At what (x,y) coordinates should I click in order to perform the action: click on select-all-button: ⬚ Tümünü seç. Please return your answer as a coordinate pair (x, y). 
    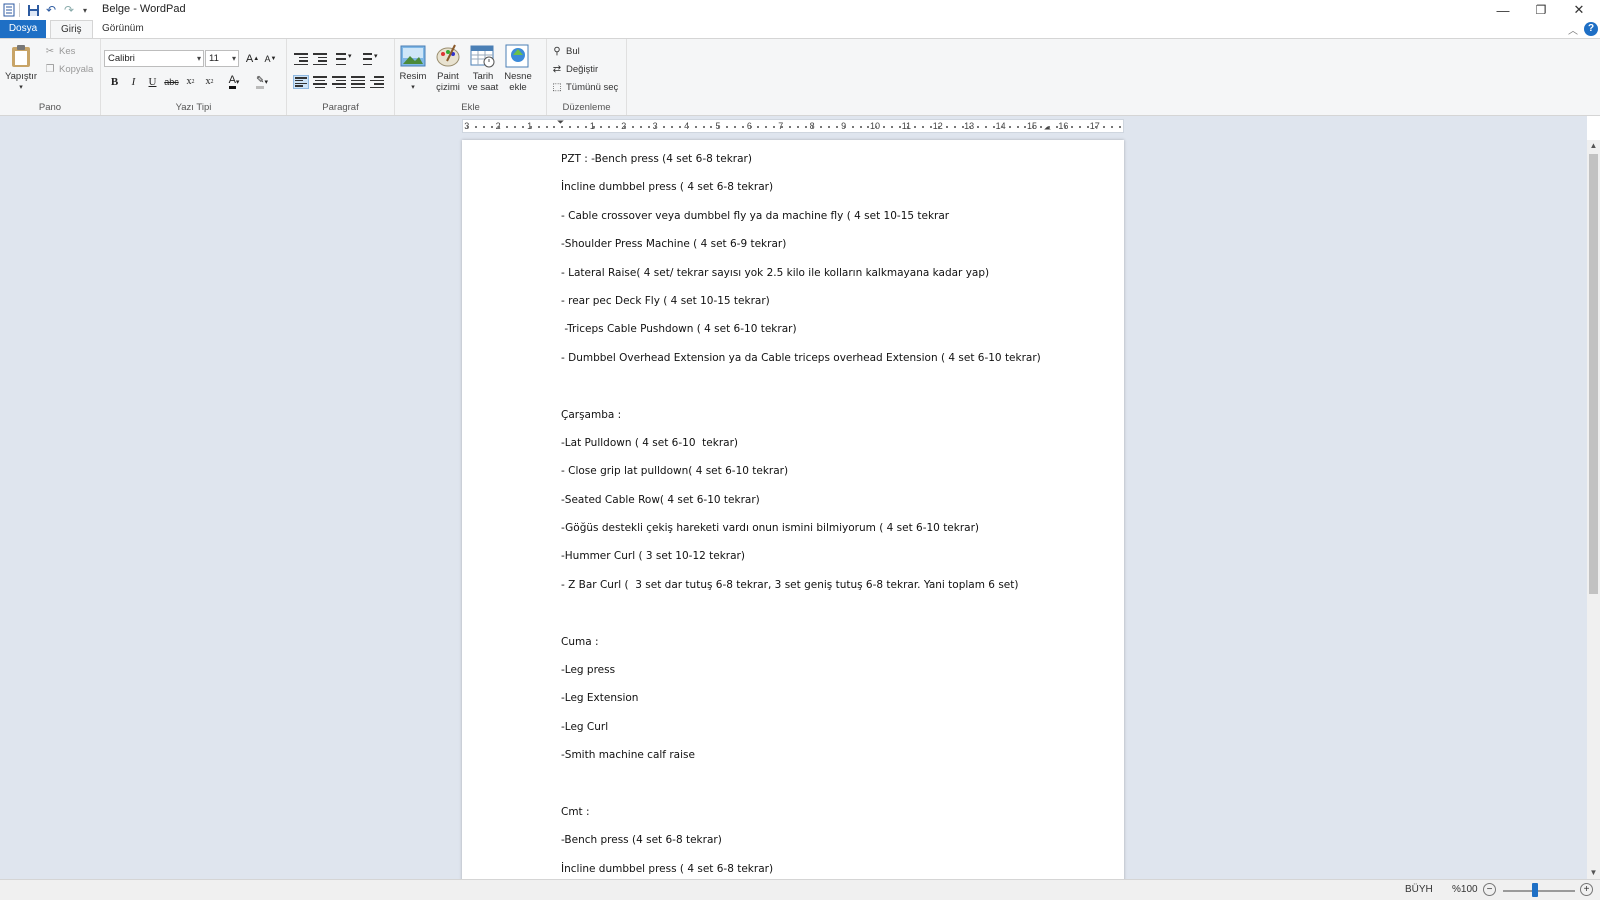
    Looking at the image, I should click on (584, 87).